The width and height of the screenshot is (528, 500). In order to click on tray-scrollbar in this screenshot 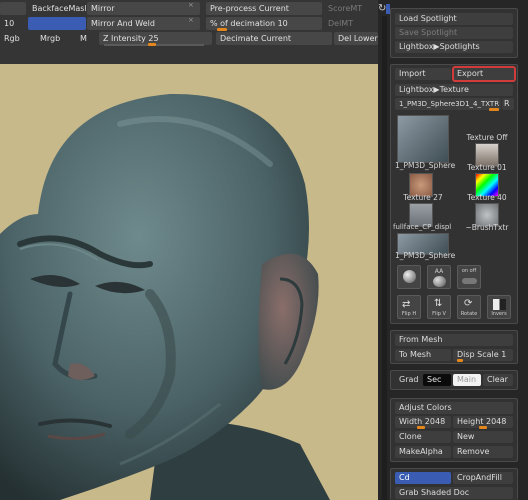, I will do `click(384, 258)`.